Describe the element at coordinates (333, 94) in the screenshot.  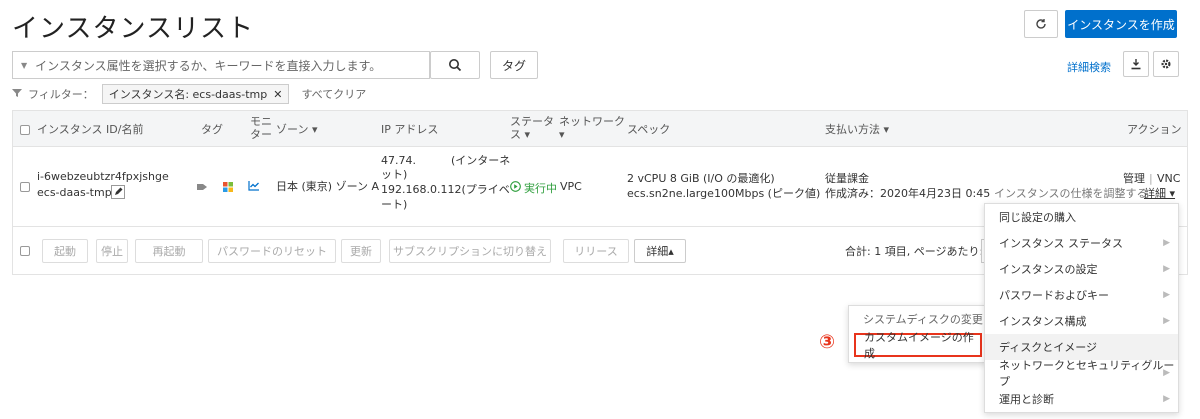
I see `clear-filters-link: すべてクリア` at that location.